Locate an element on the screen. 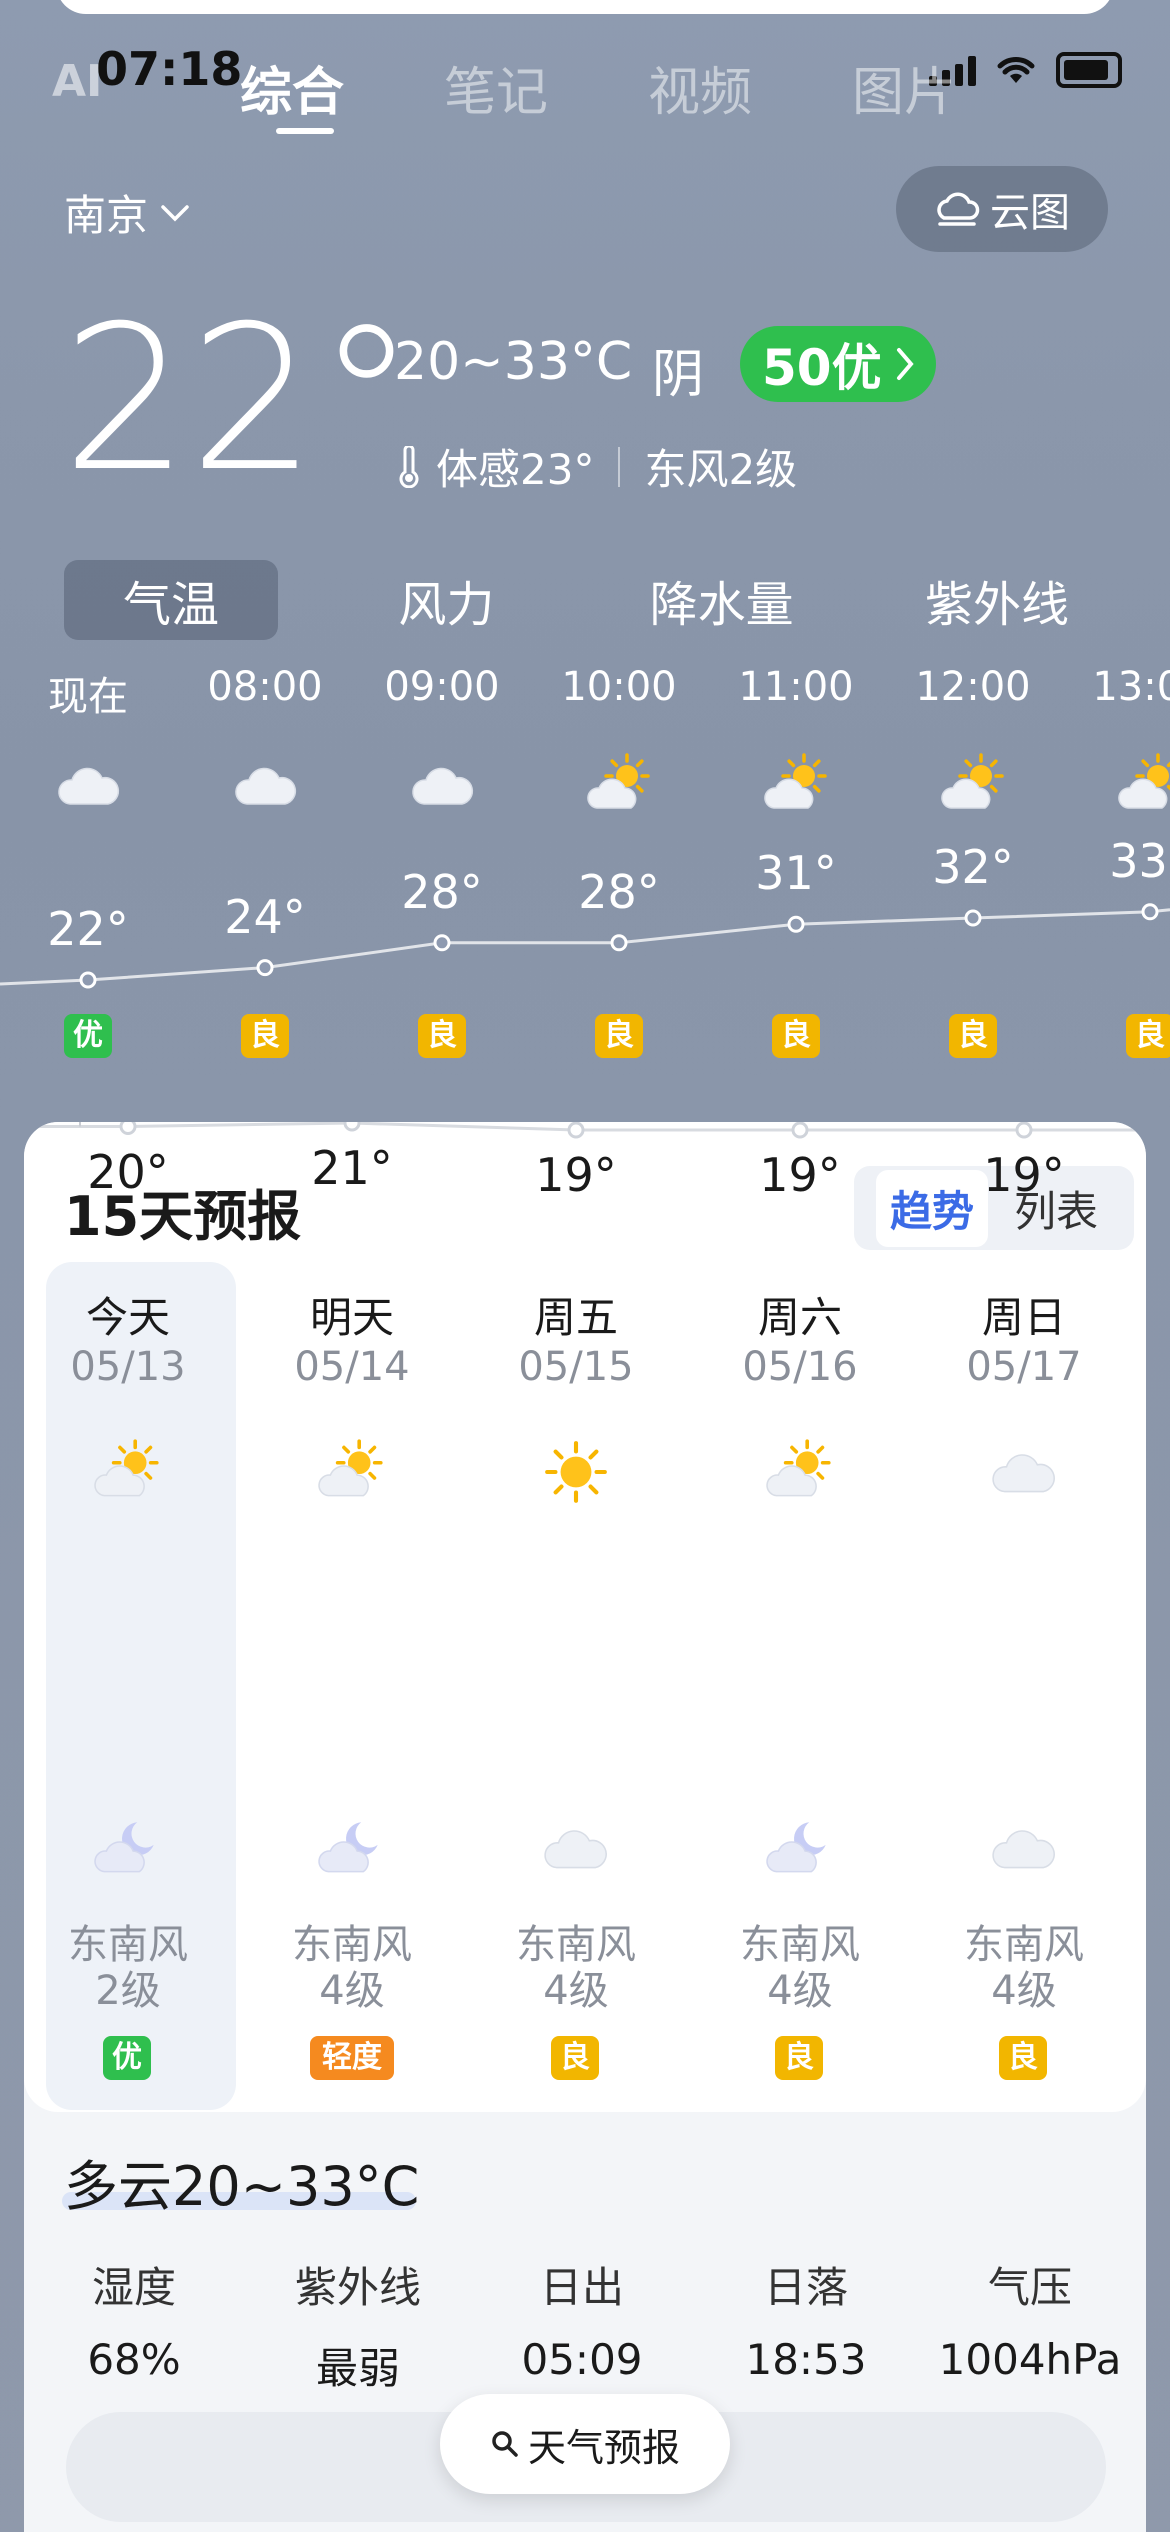 The height and width of the screenshot is (2532, 1170). hour-temp: 32° is located at coordinates (973, 867).